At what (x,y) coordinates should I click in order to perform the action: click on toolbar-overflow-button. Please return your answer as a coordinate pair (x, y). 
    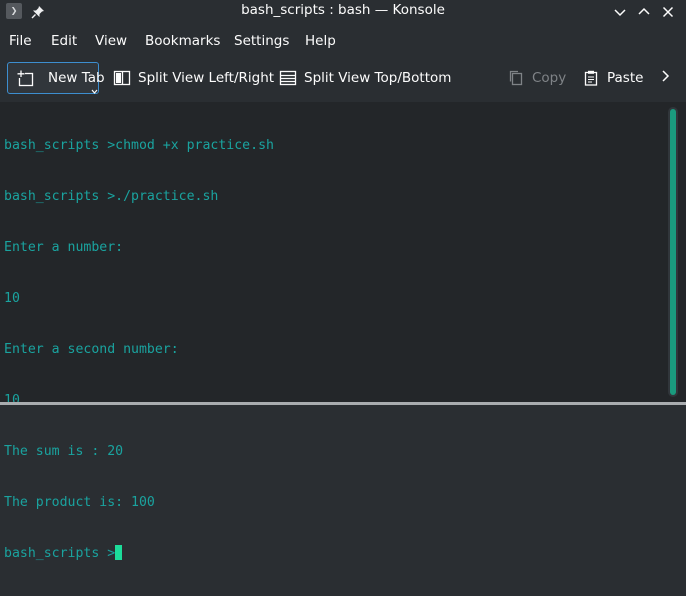
    Looking at the image, I should click on (666, 78).